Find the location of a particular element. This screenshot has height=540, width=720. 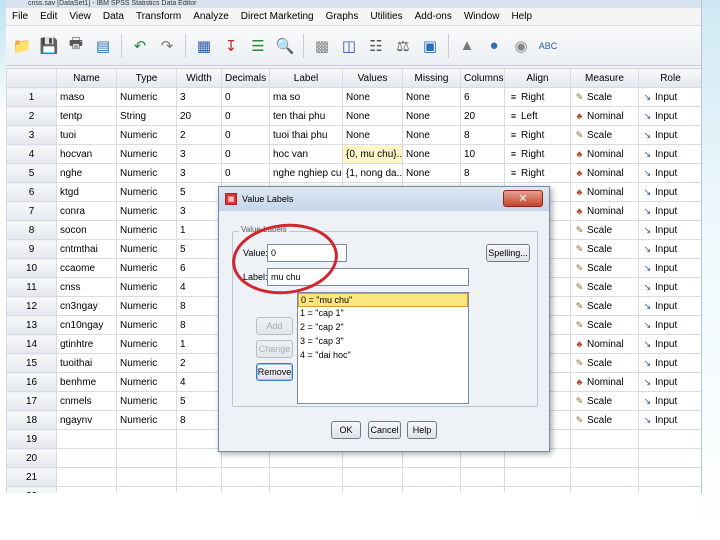

cell-measure is located at coordinates (604, 489).